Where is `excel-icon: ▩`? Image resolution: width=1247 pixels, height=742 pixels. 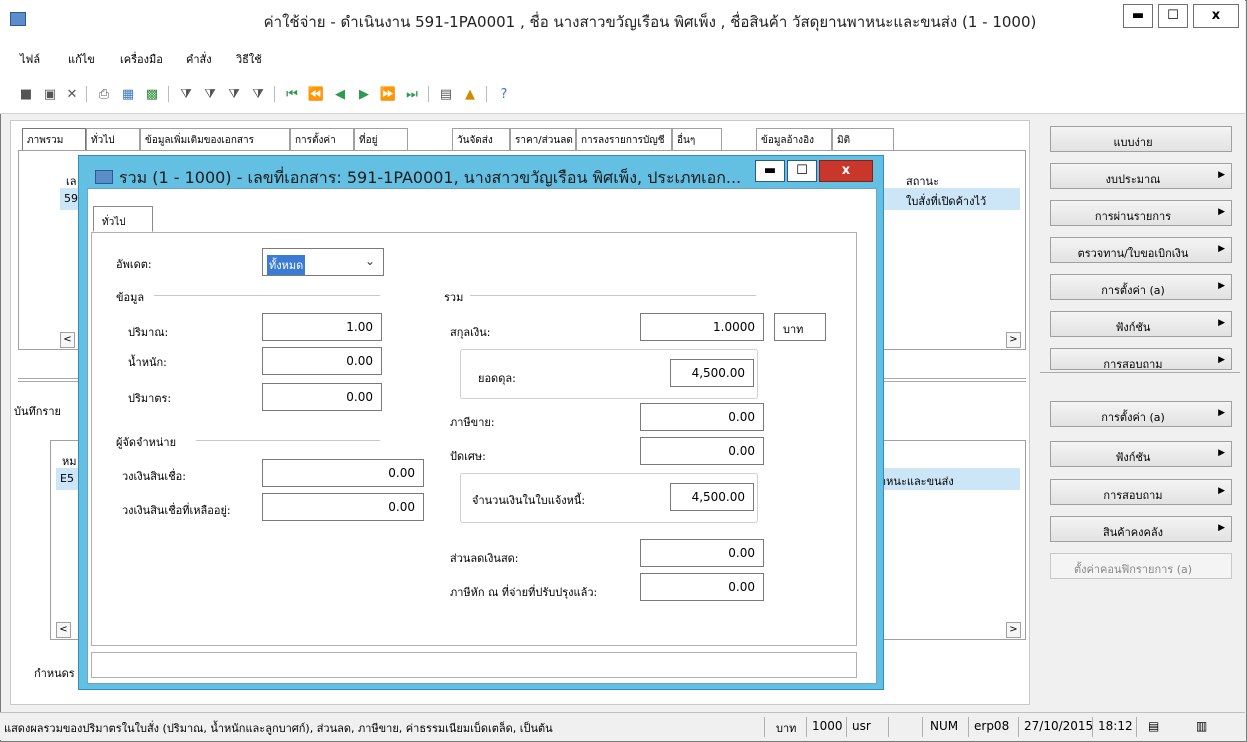 excel-icon: ▩ is located at coordinates (152, 94).